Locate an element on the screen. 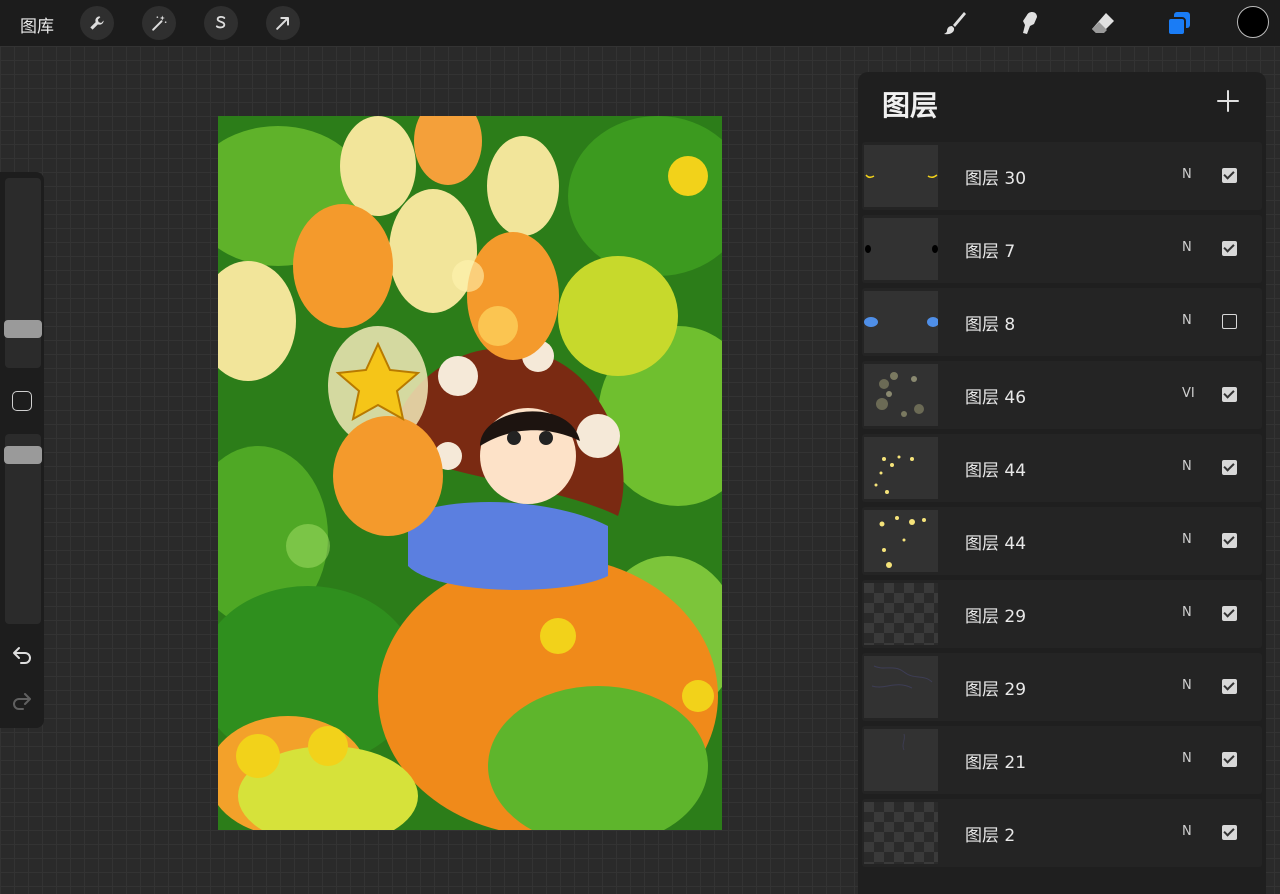  layer-name: 图层 2 is located at coordinates (990, 836).